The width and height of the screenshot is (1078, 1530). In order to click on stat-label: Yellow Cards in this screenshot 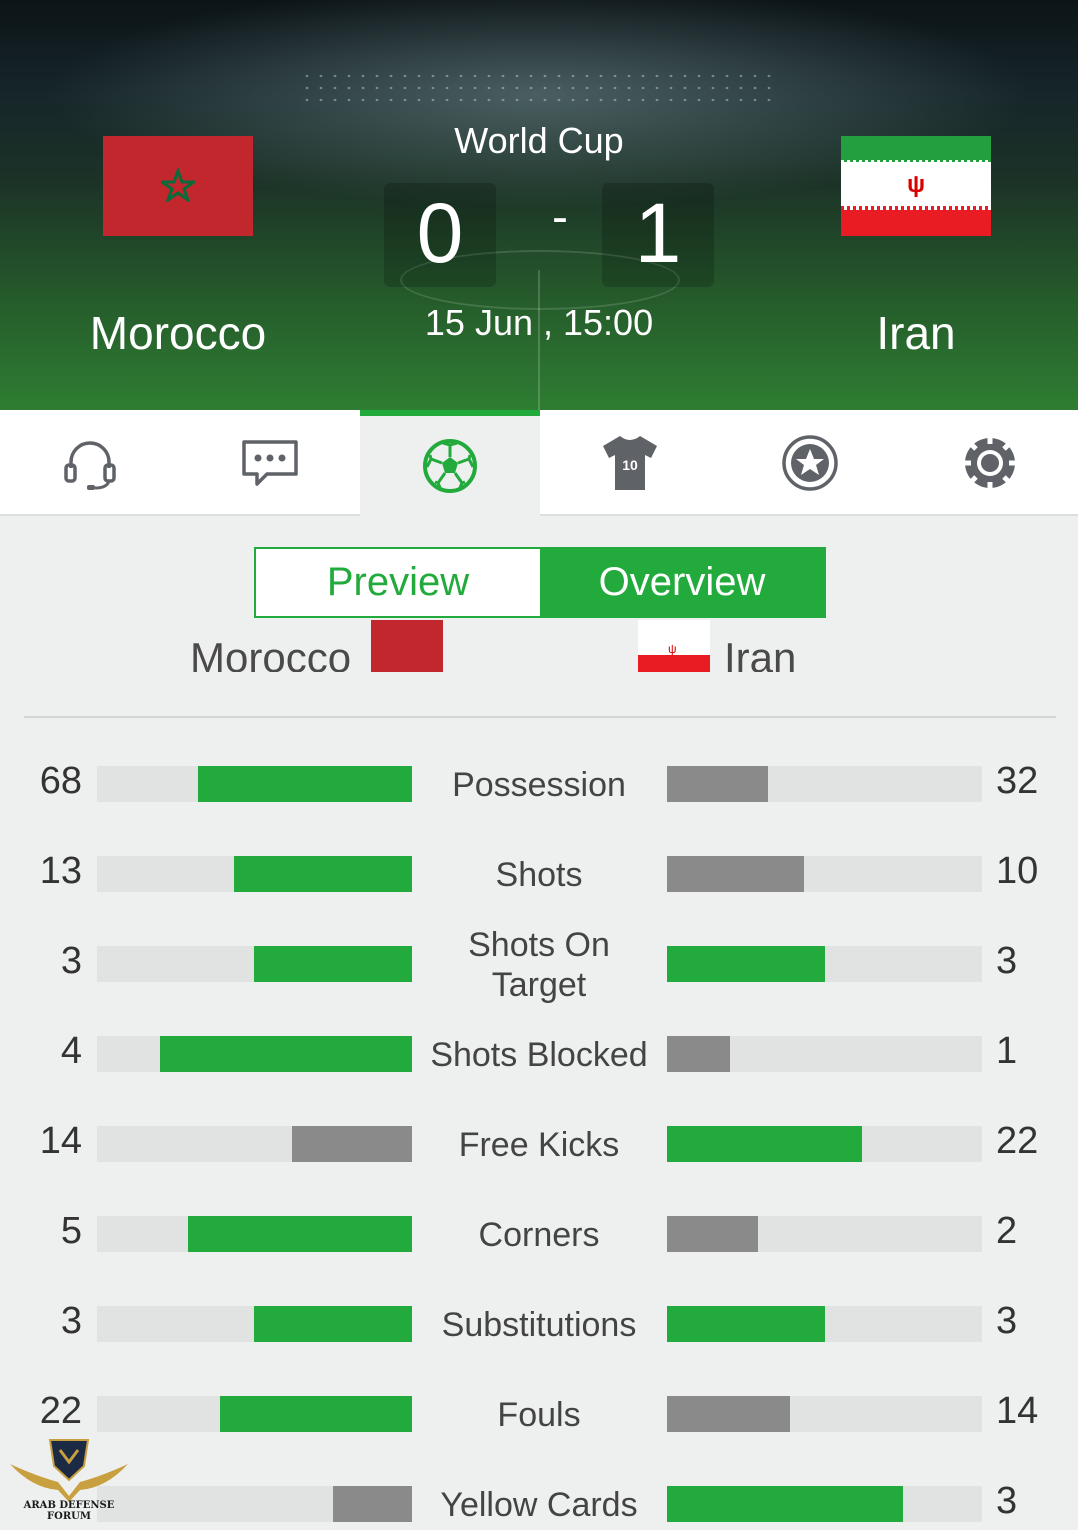, I will do `click(539, 1505)`.